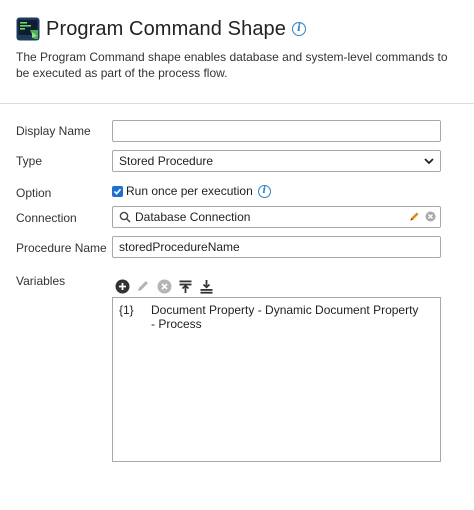 The width and height of the screenshot is (474, 510). I want to click on add-icon, so click(122, 286).